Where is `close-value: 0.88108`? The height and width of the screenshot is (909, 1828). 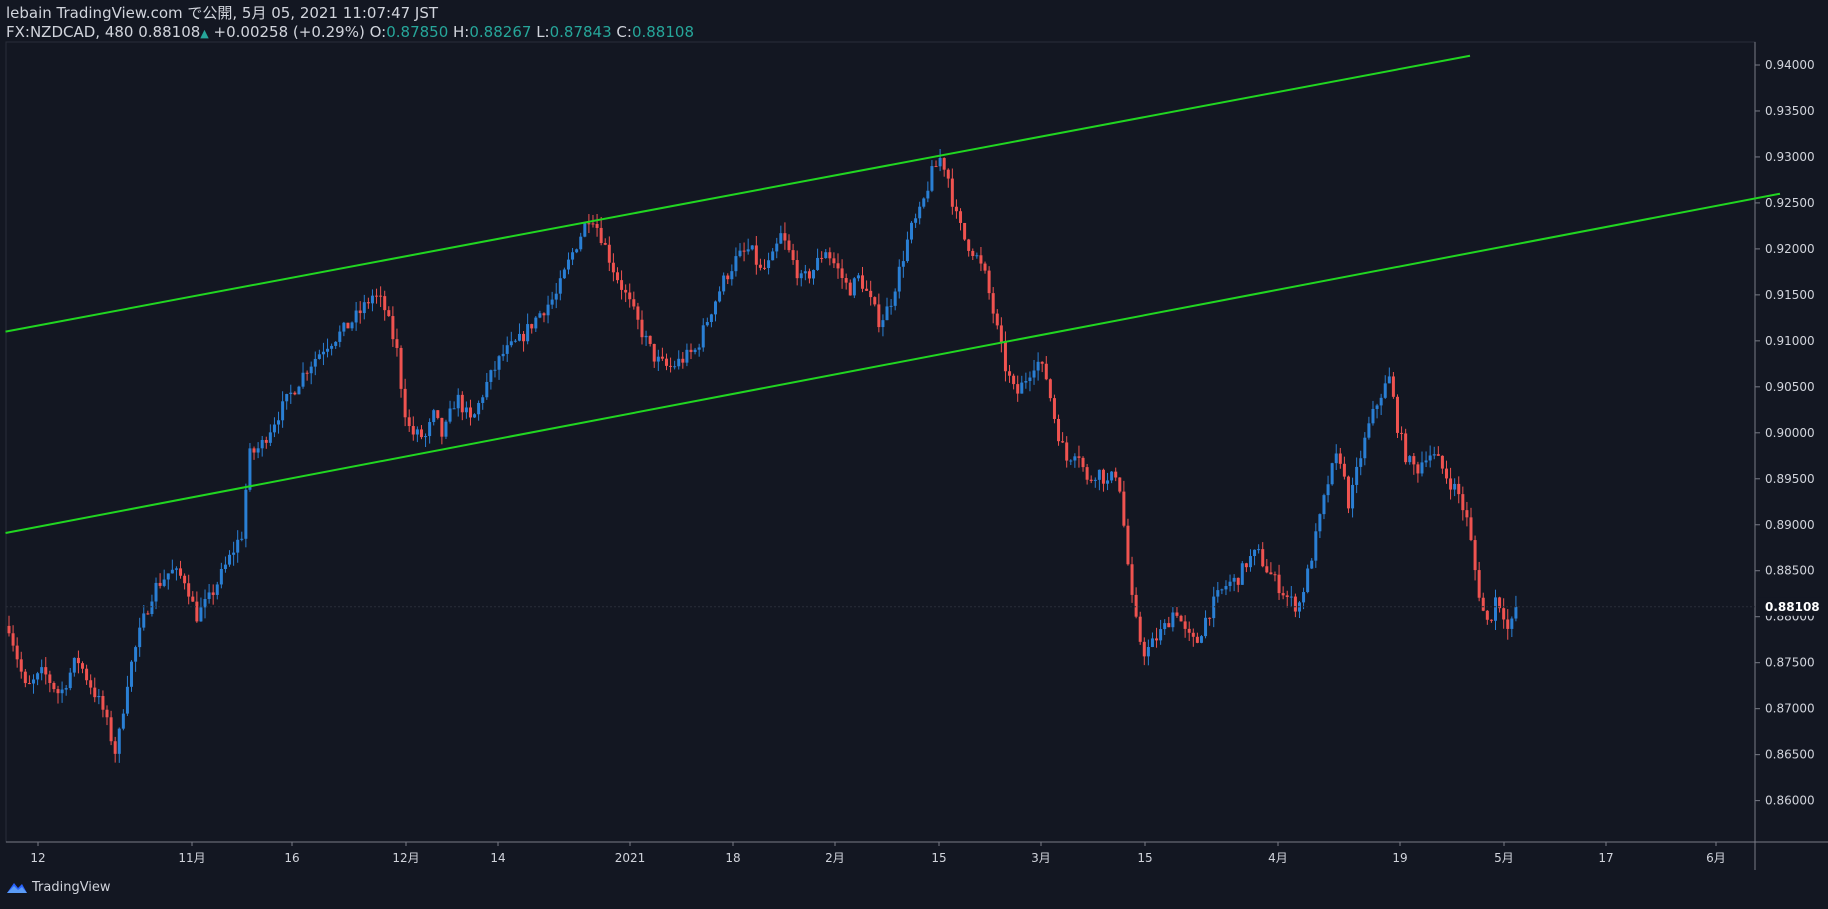
close-value: 0.88108 is located at coordinates (662, 32).